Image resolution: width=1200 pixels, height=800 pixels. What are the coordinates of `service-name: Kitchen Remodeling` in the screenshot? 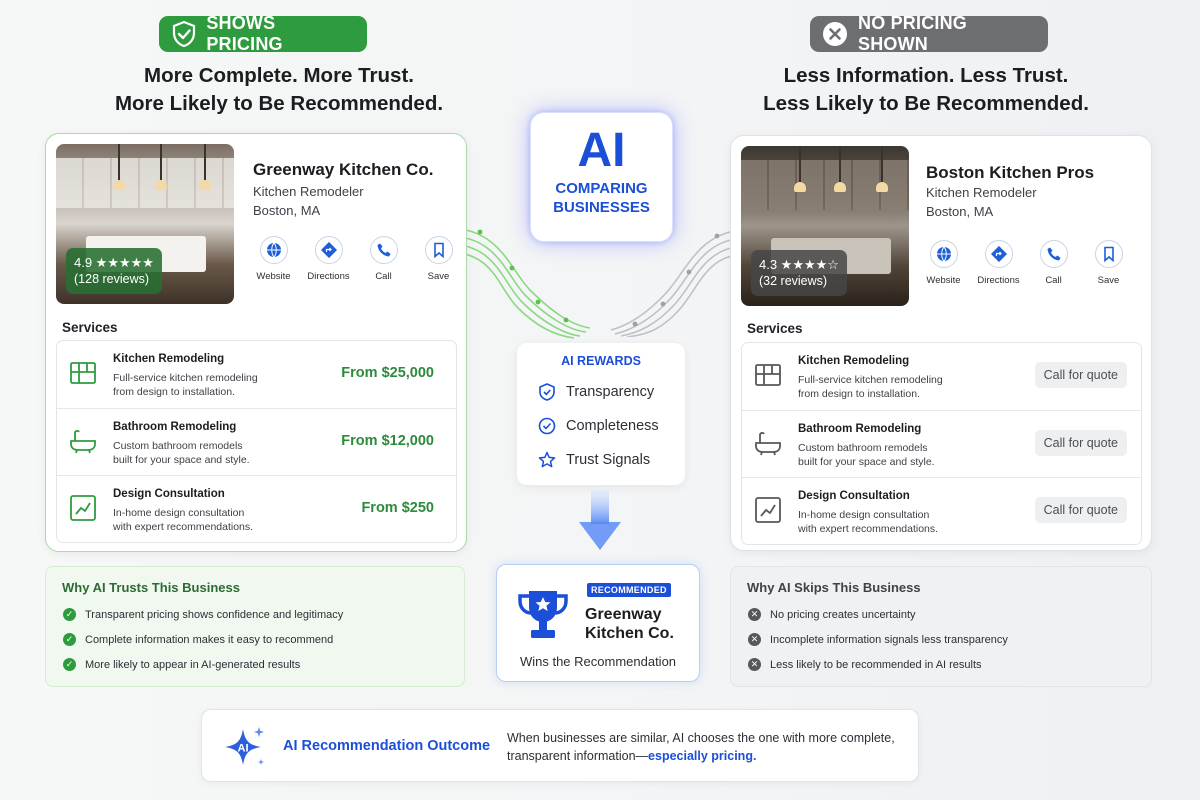 It's located at (854, 361).